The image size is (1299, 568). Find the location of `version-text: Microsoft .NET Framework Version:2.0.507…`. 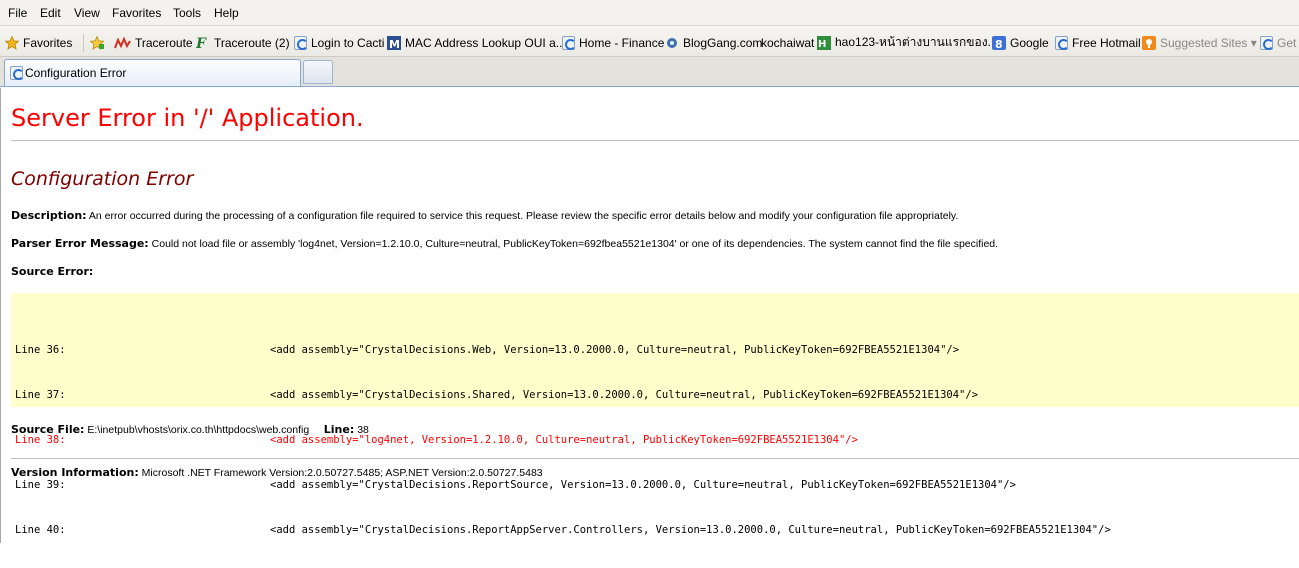

version-text: Microsoft .NET Framework Version:2.0.507… is located at coordinates (342, 473).